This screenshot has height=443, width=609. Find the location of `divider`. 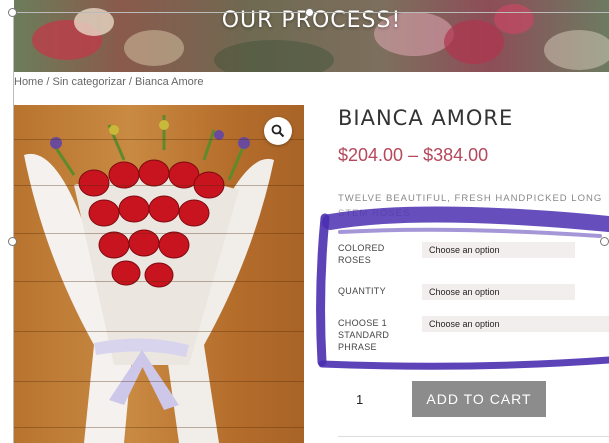

divider is located at coordinates (473, 436).